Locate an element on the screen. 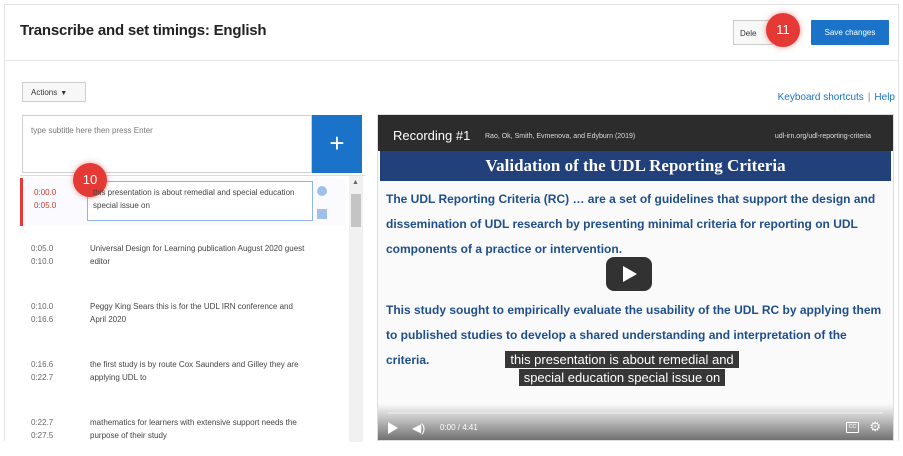  actions-dropdown: Actions ▼ is located at coordinates (54, 92).